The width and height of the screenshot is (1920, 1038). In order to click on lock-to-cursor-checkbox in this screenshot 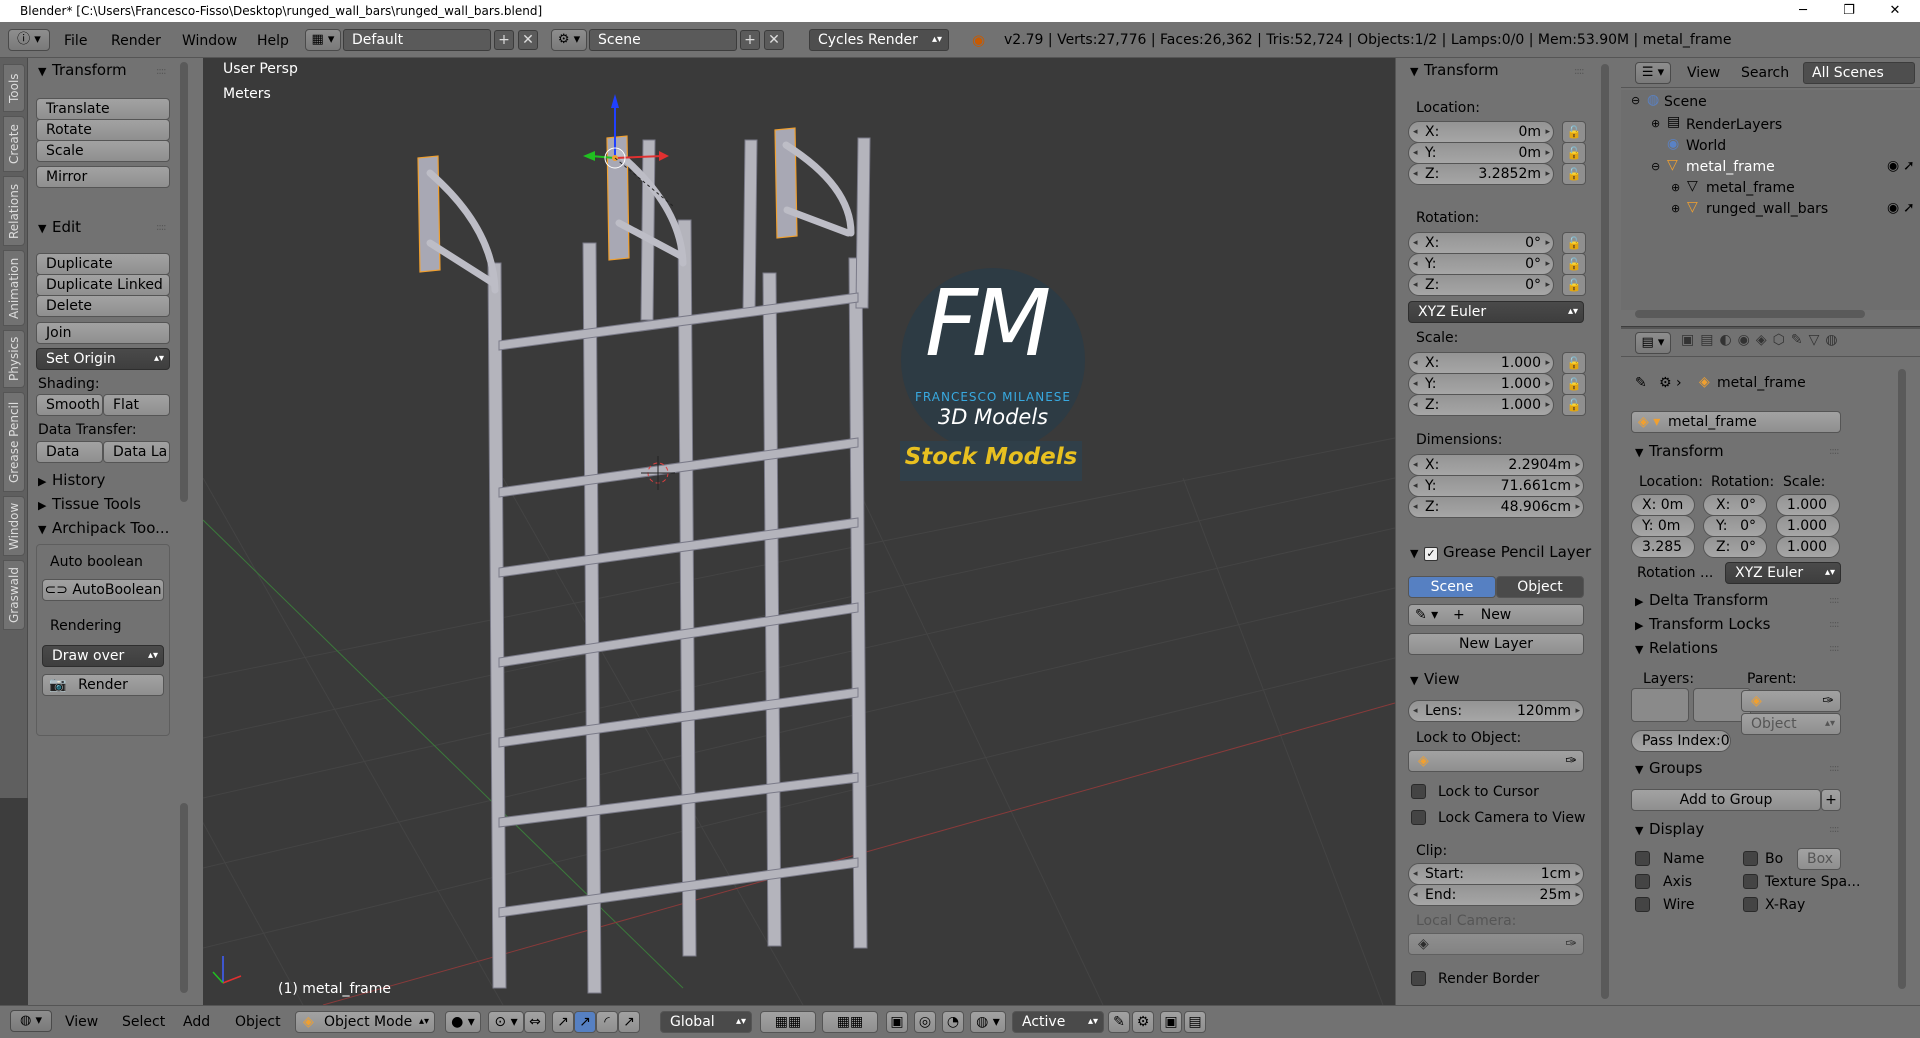, I will do `click(1418, 791)`.